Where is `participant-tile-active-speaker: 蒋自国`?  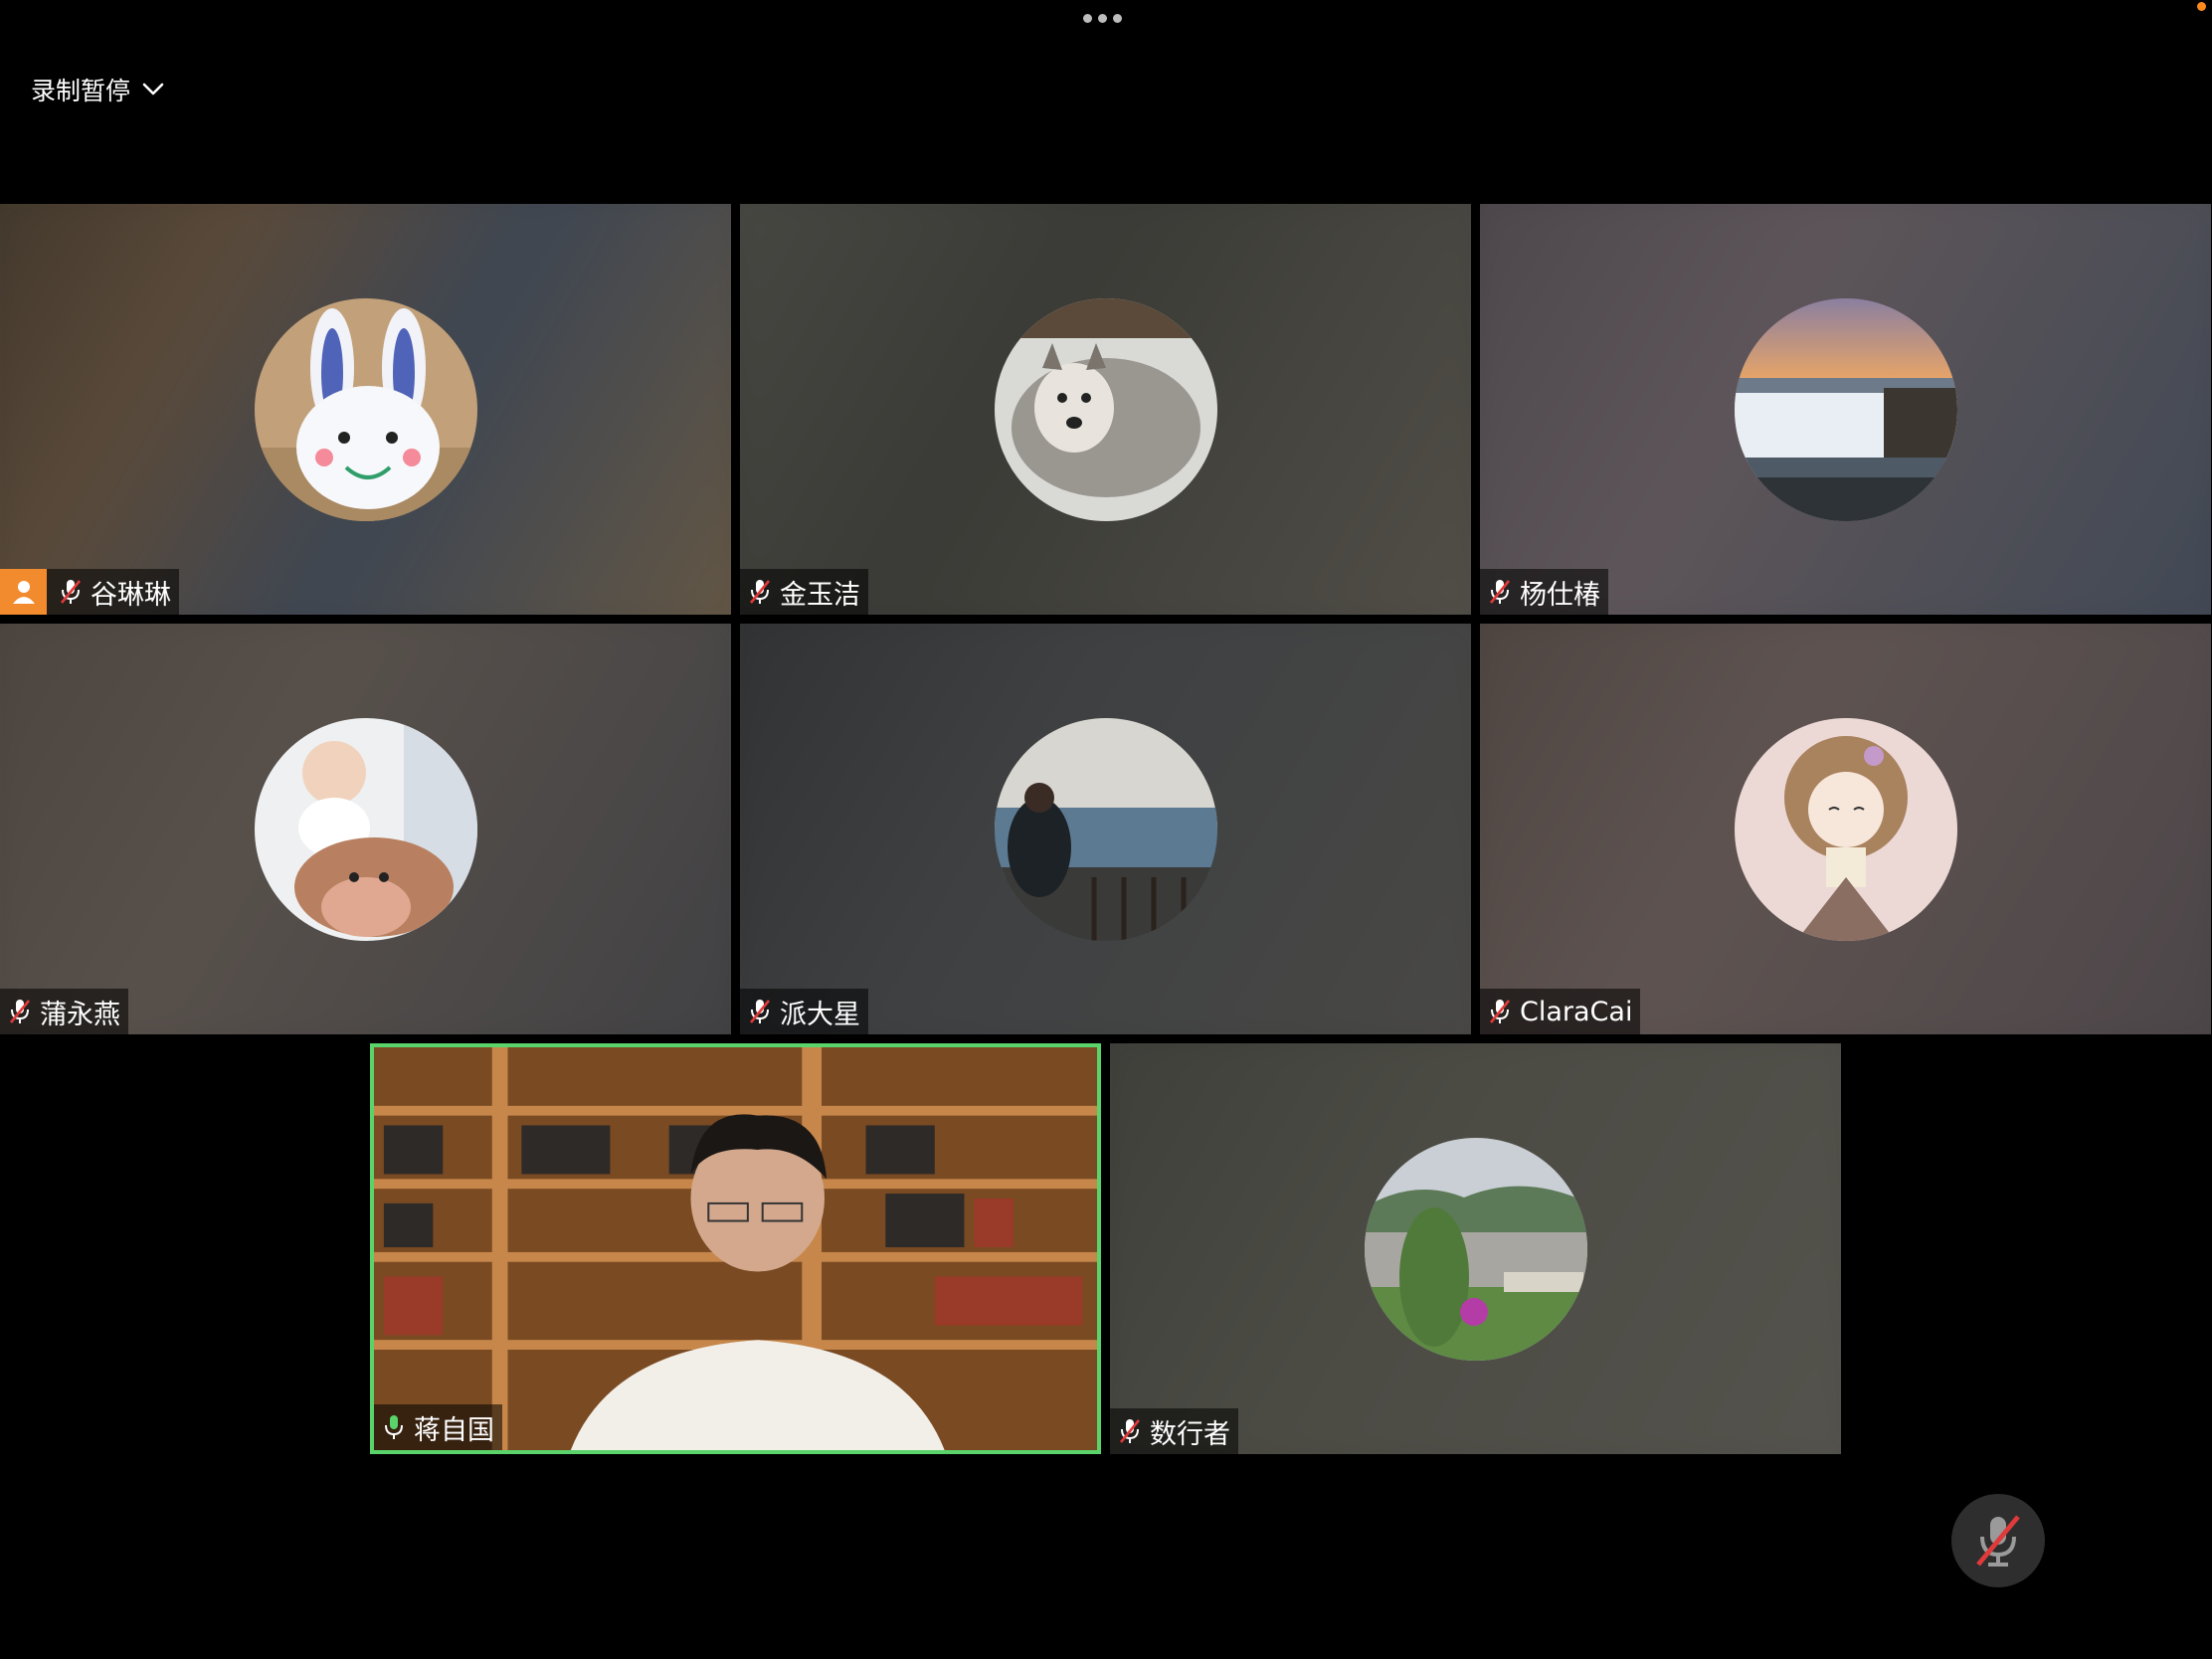
participant-tile-active-speaker: 蒋自国 is located at coordinates (735, 1248).